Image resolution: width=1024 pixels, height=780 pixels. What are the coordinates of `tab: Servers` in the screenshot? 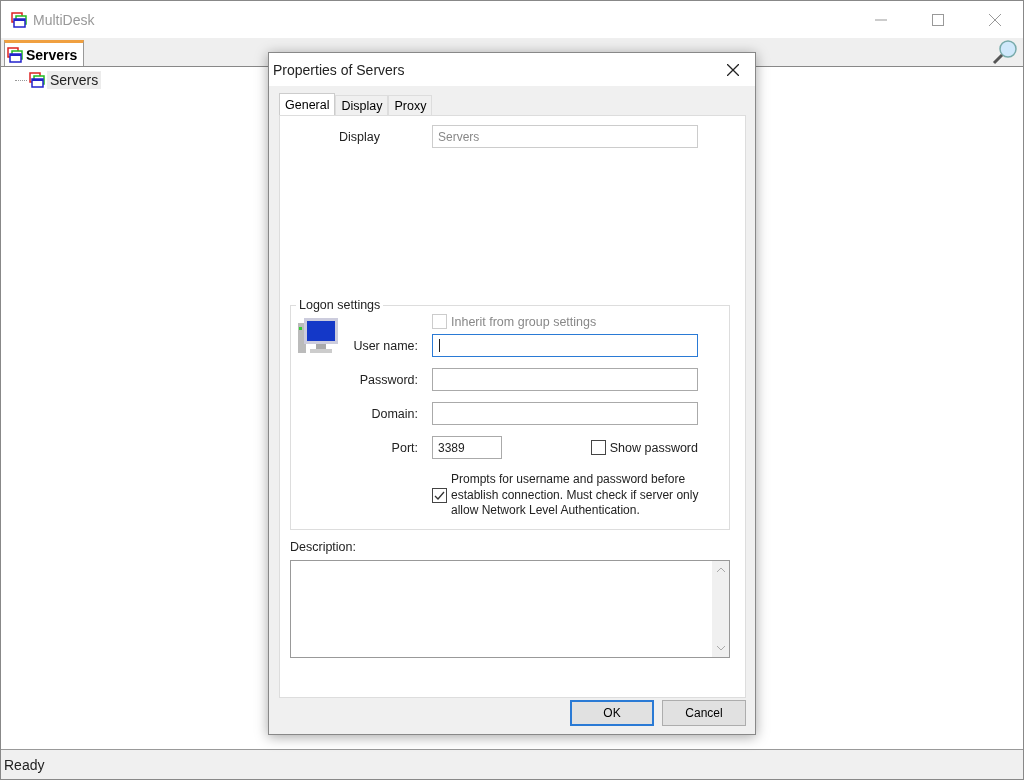 It's located at (44, 53).